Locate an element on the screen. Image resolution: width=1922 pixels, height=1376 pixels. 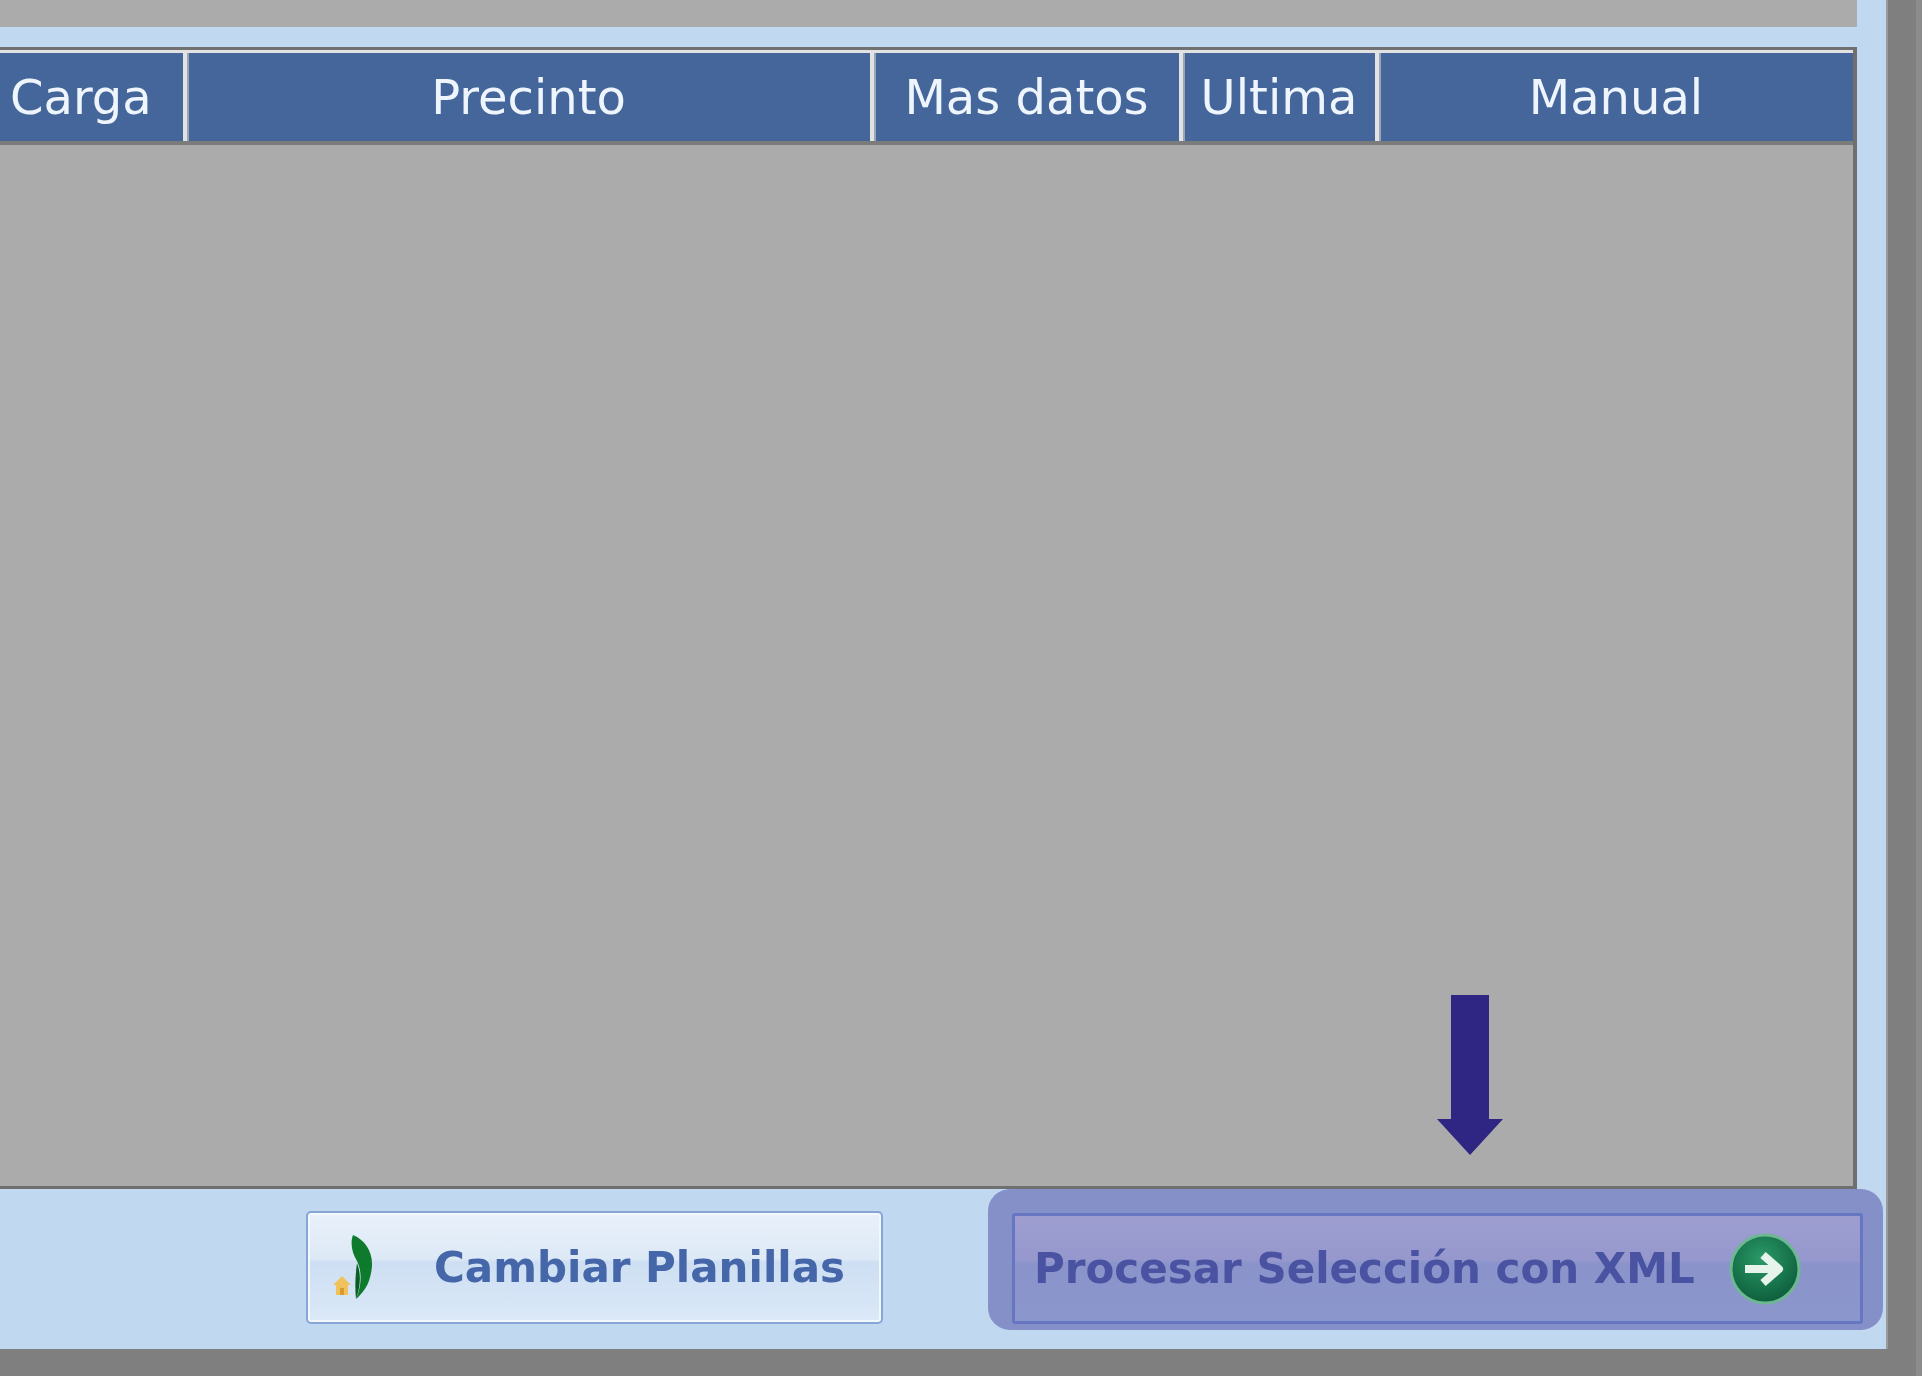
column-header: Carga is located at coordinates (91, 97).